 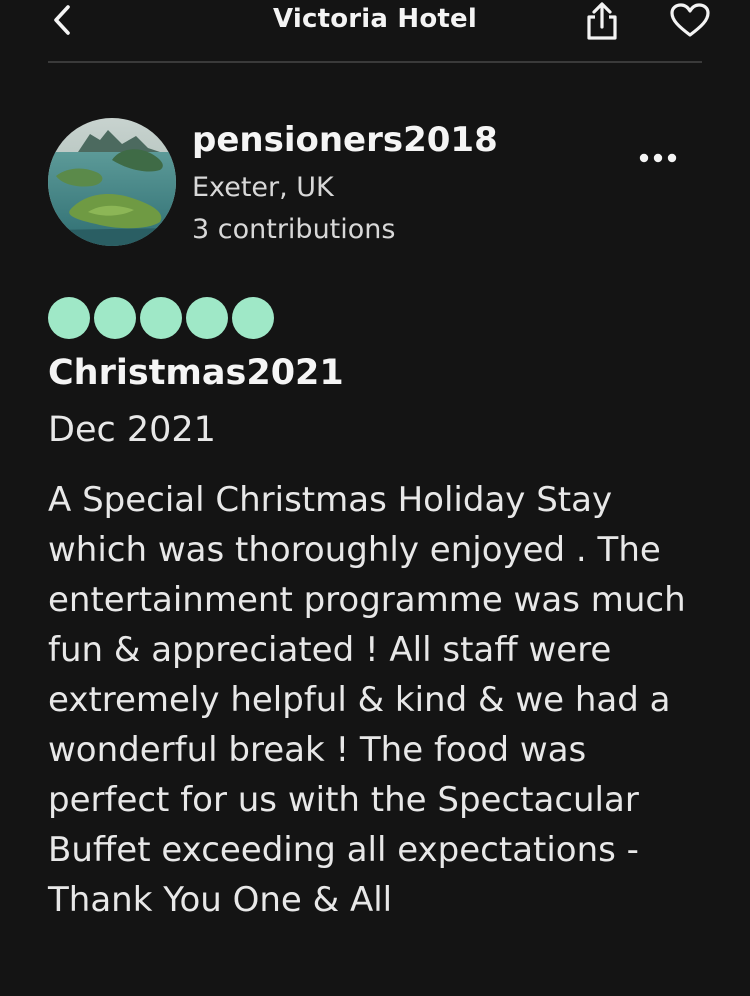 I want to click on header-divider, so click(x=375, y=62).